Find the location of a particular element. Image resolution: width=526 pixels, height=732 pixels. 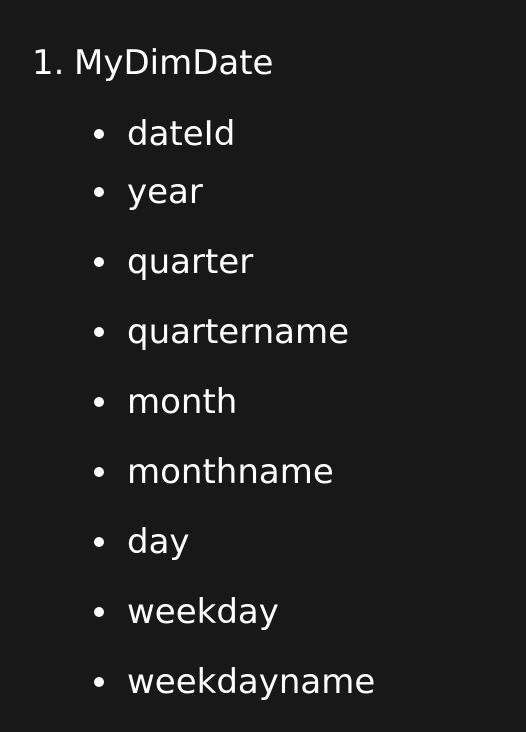

field-name: monthname is located at coordinates (230, 472).